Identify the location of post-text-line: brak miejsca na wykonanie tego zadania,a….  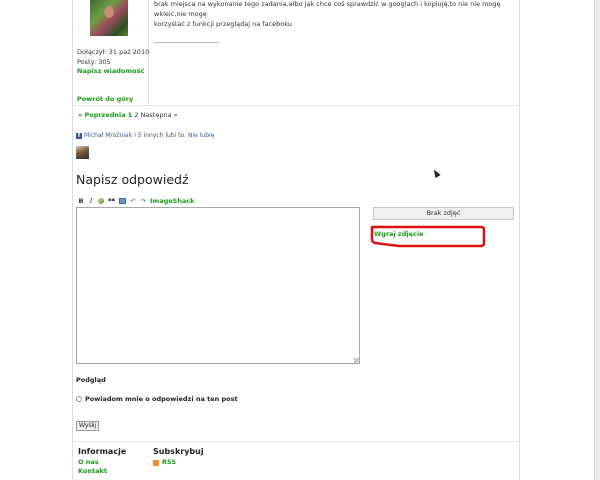
(327, 9).